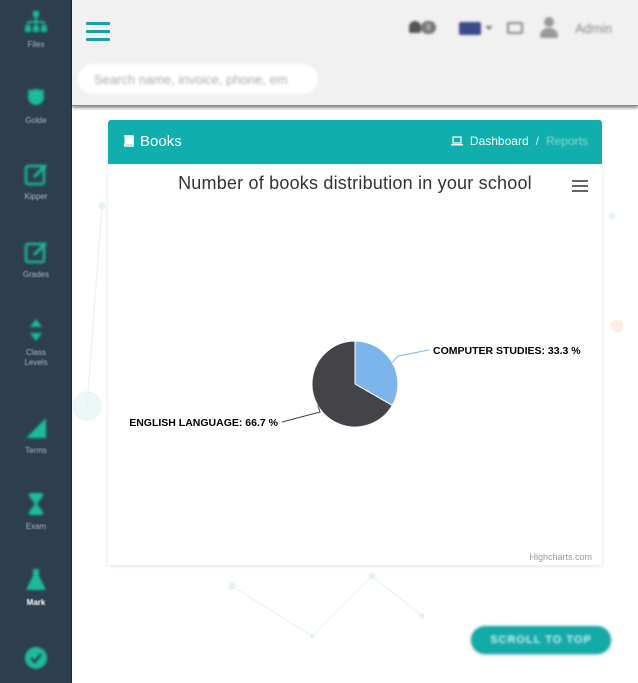  I want to click on sidebar-item-files: Files, so click(36, 28).